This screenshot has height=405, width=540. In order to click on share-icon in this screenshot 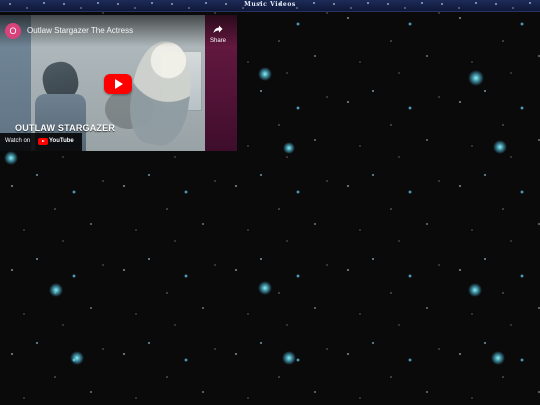, I will do `click(218, 29)`.